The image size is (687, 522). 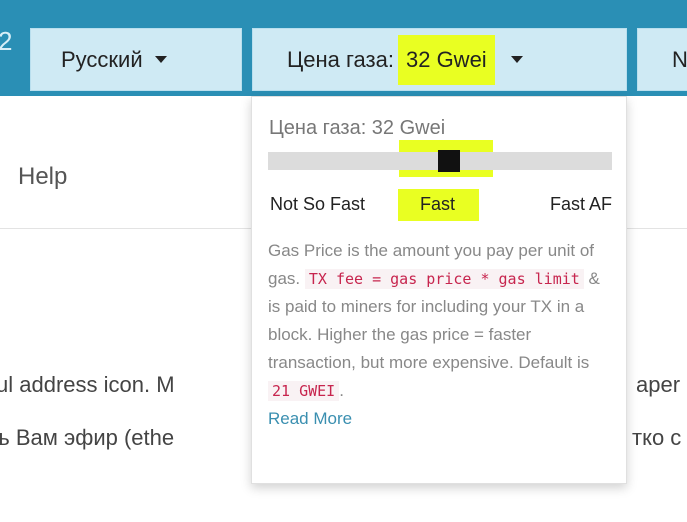 I want to click on description-text: ., so click(x=341, y=390).